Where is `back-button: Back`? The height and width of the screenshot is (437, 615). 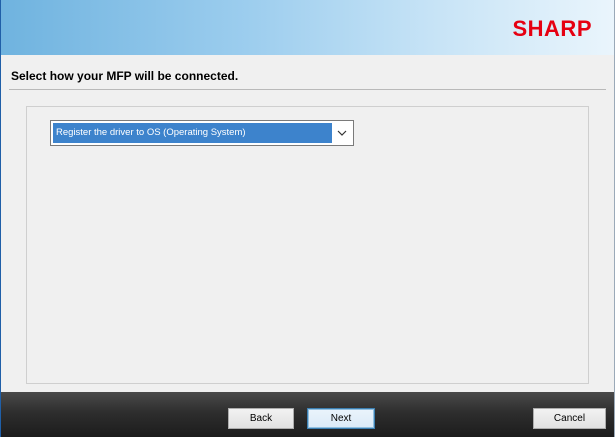
back-button: Back is located at coordinates (261, 418).